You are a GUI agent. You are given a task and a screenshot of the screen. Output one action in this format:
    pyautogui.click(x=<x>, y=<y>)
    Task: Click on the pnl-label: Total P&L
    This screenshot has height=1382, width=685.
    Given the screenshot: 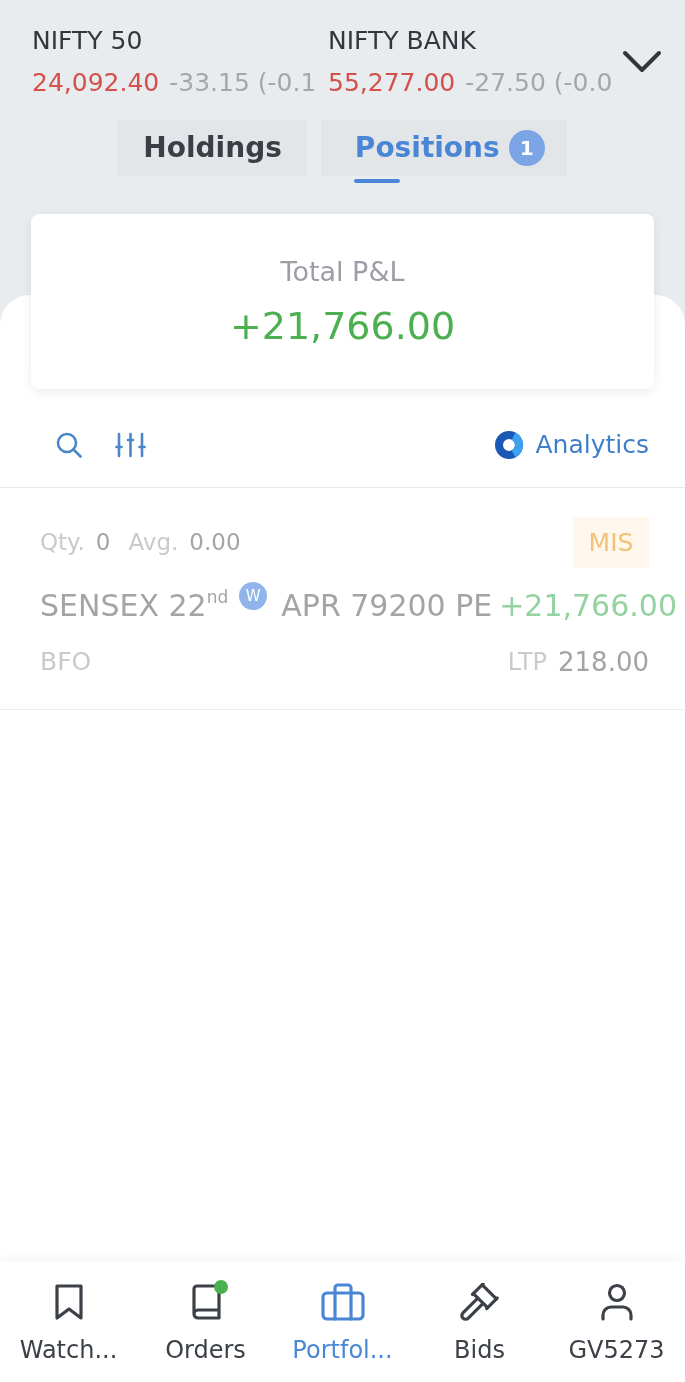 What is the action you would take?
    pyautogui.click(x=342, y=272)
    